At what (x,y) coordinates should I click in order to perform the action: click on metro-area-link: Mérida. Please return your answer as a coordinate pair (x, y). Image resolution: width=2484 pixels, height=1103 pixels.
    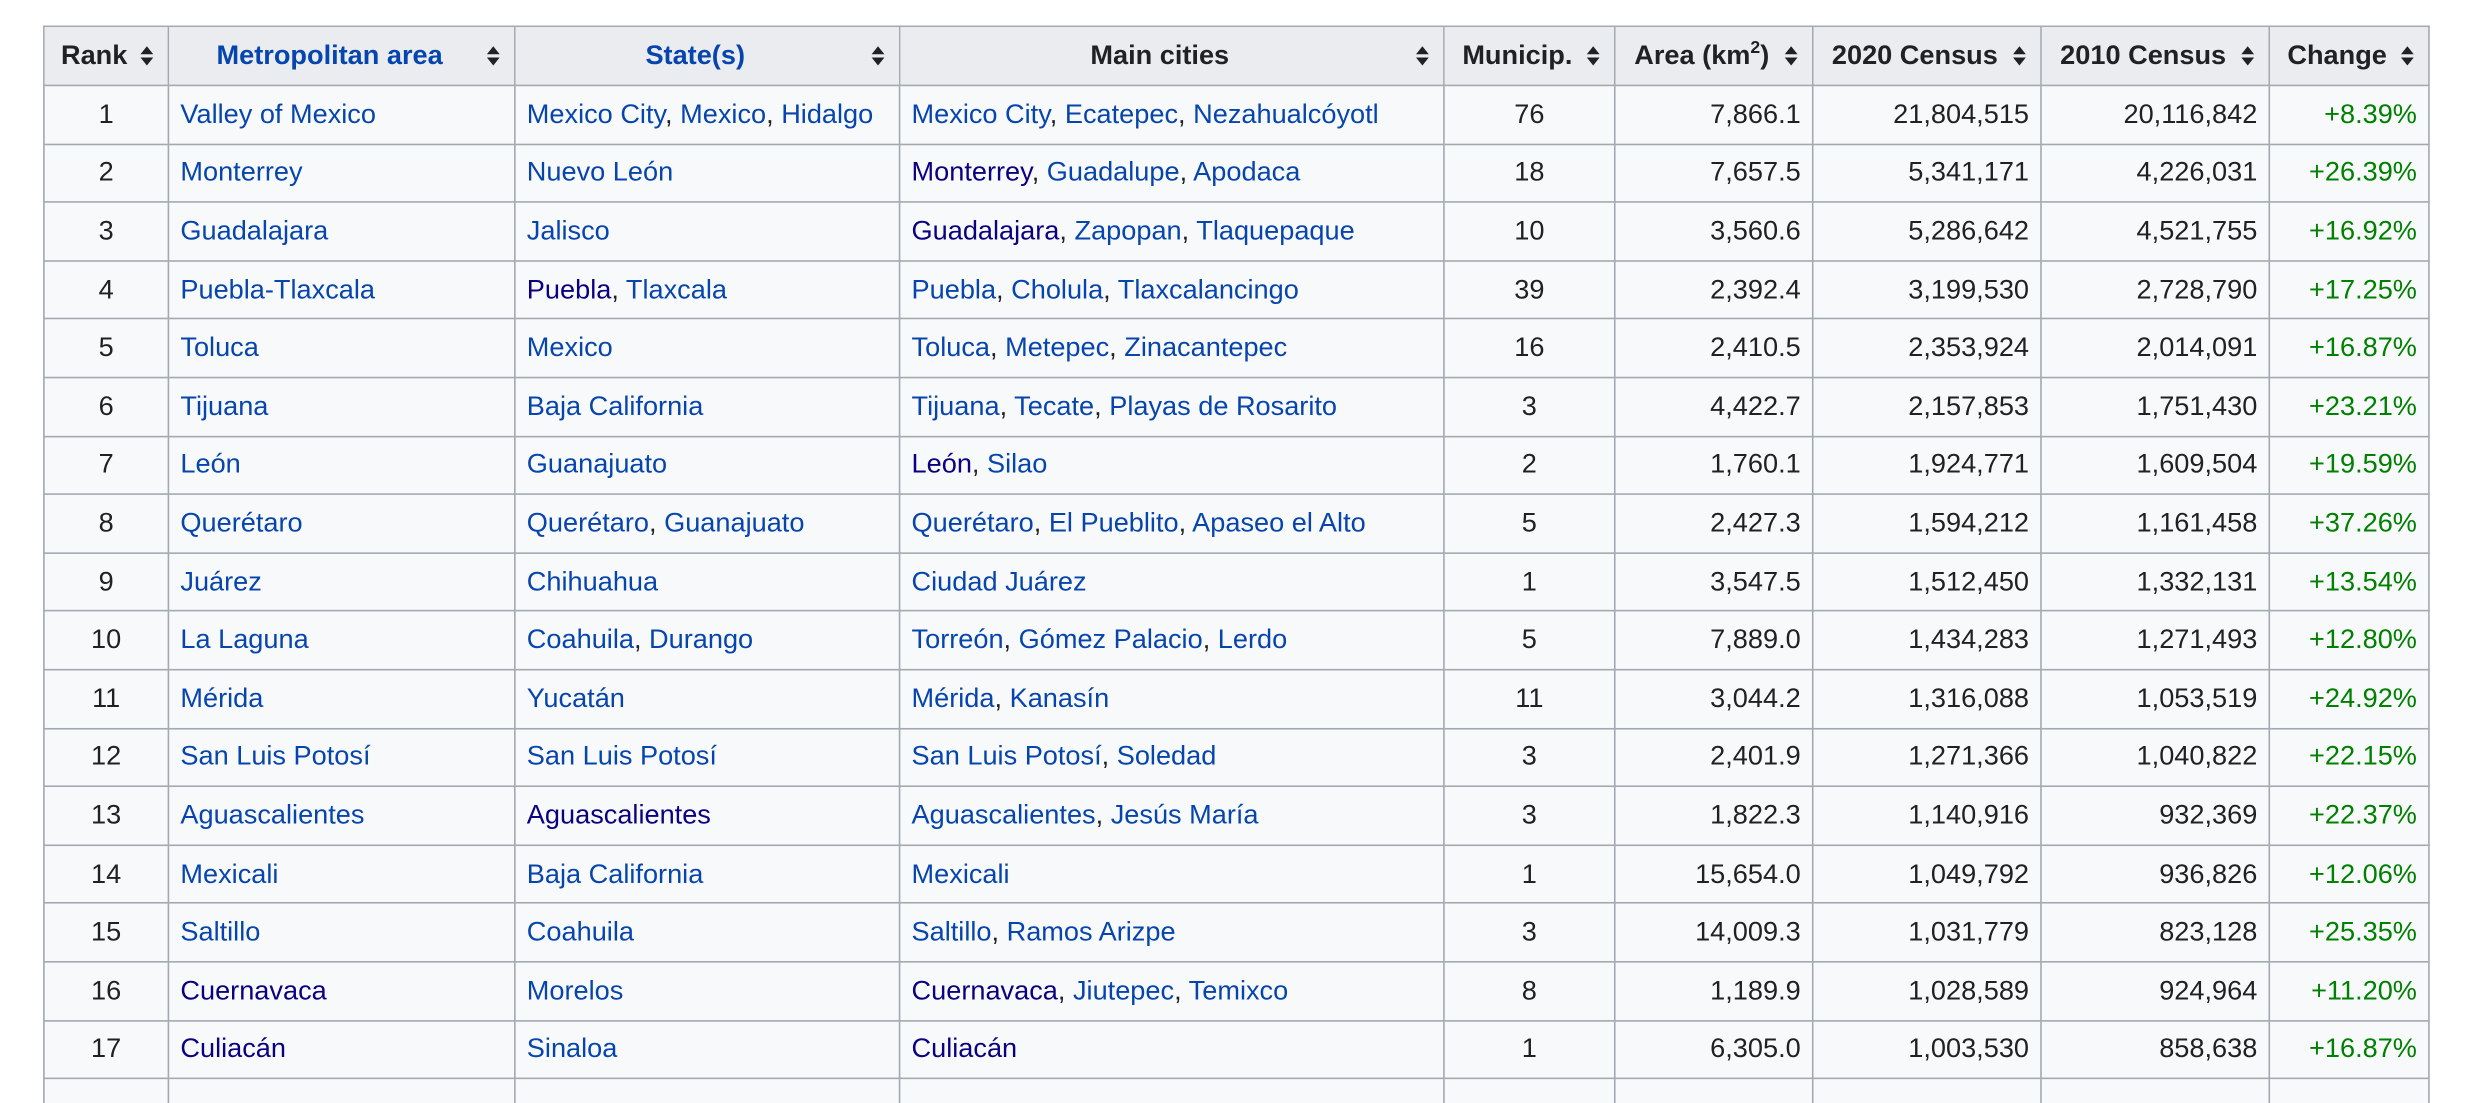
    Looking at the image, I should click on (221, 698).